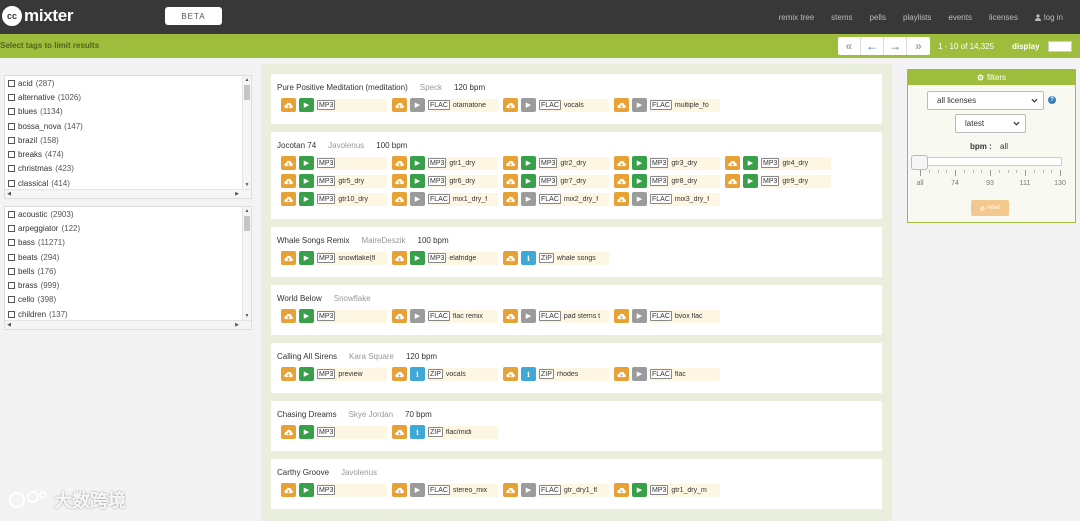 The height and width of the screenshot is (521, 1080). I want to click on reset-button: reset, so click(990, 208).